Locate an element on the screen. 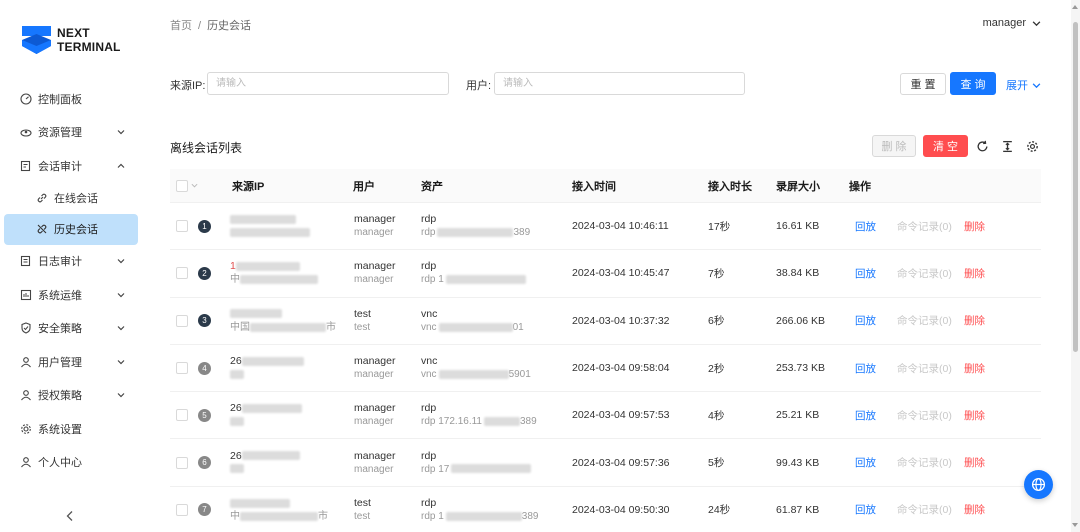  breadcrumb-home: 首页 is located at coordinates (181, 26).